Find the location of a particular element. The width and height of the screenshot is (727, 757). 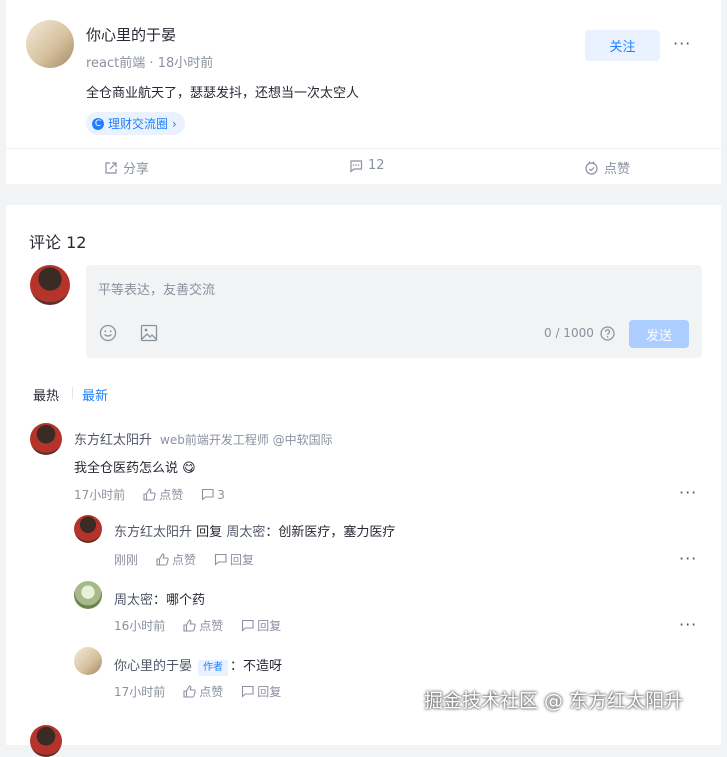

author-meta: react前端 · 18小时前 is located at coordinates (149, 61).